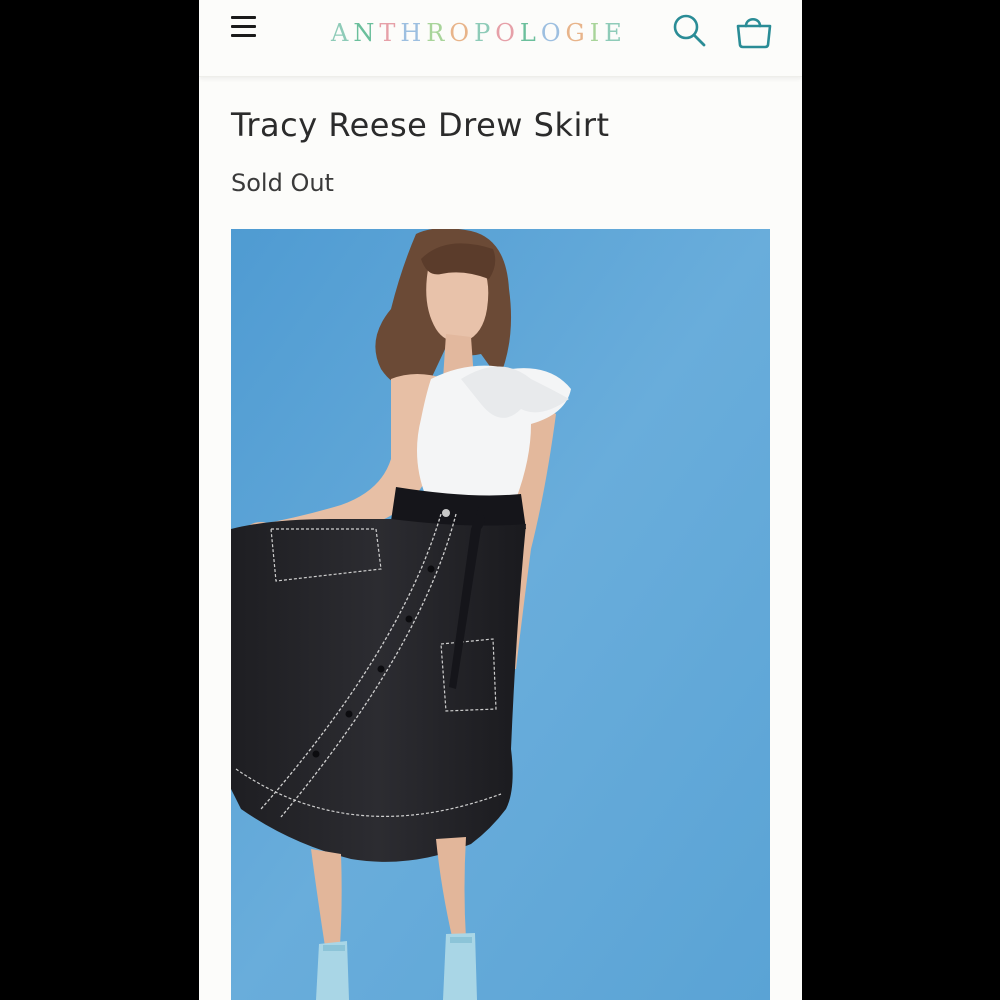  I want to click on search-icon, so click(689, 30).